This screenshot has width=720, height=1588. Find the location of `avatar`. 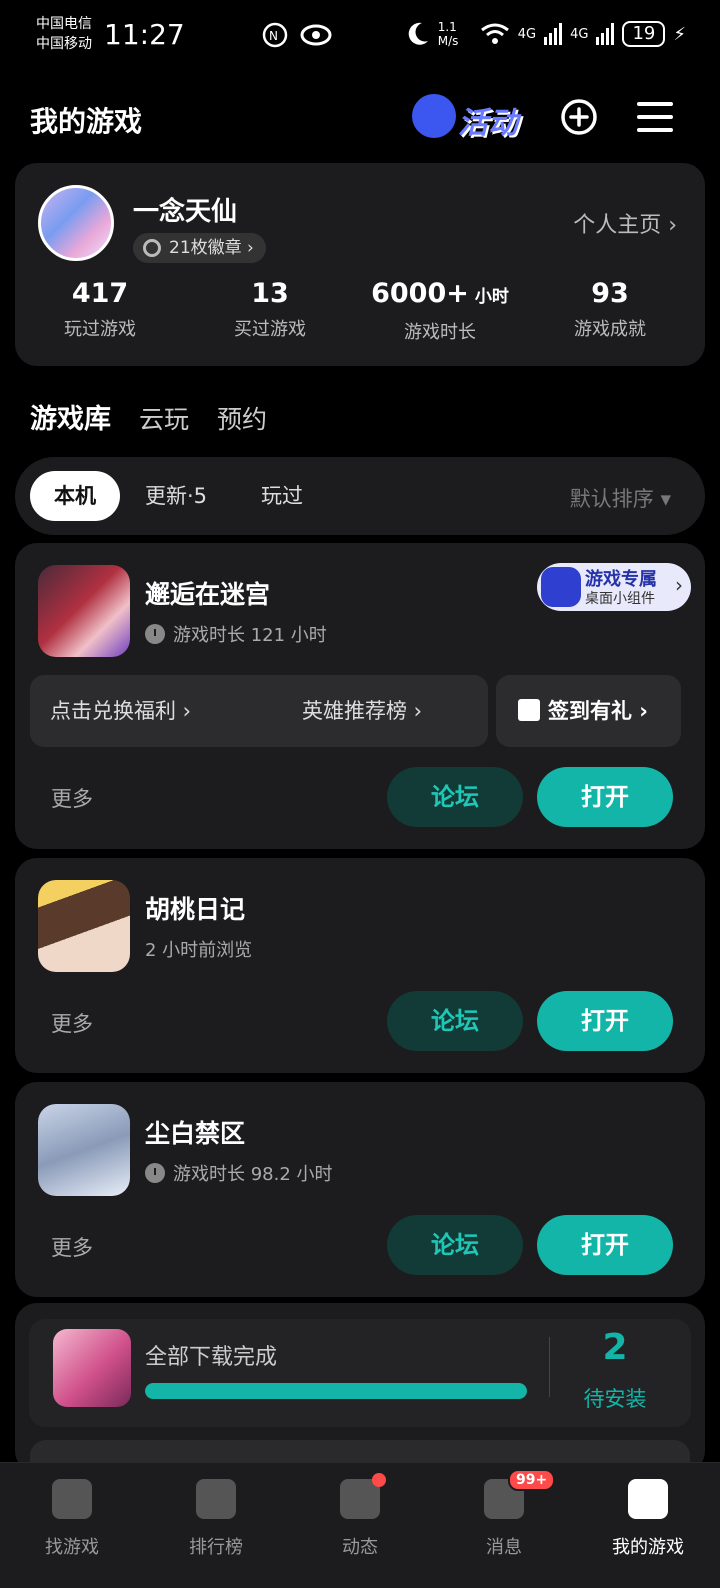

avatar is located at coordinates (76, 223).